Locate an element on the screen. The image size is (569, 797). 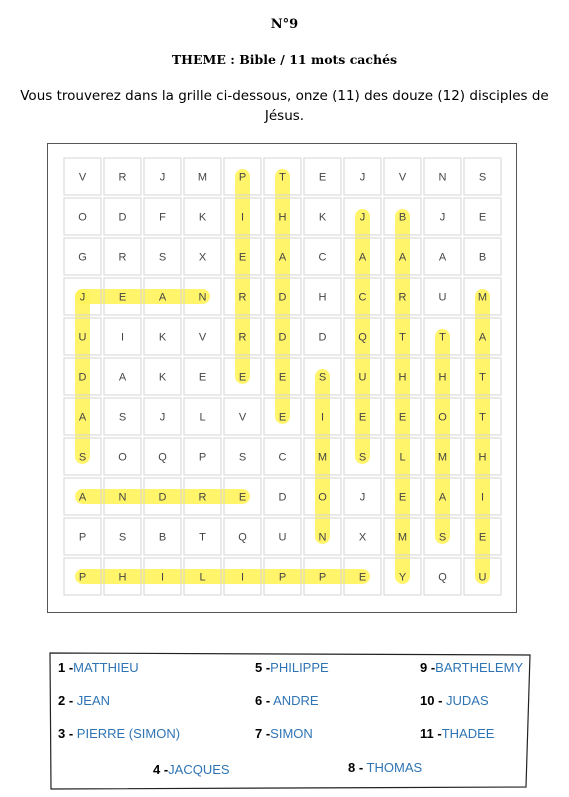
answer-9: 9 -BARTHELEMY is located at coordinates (471, 667).